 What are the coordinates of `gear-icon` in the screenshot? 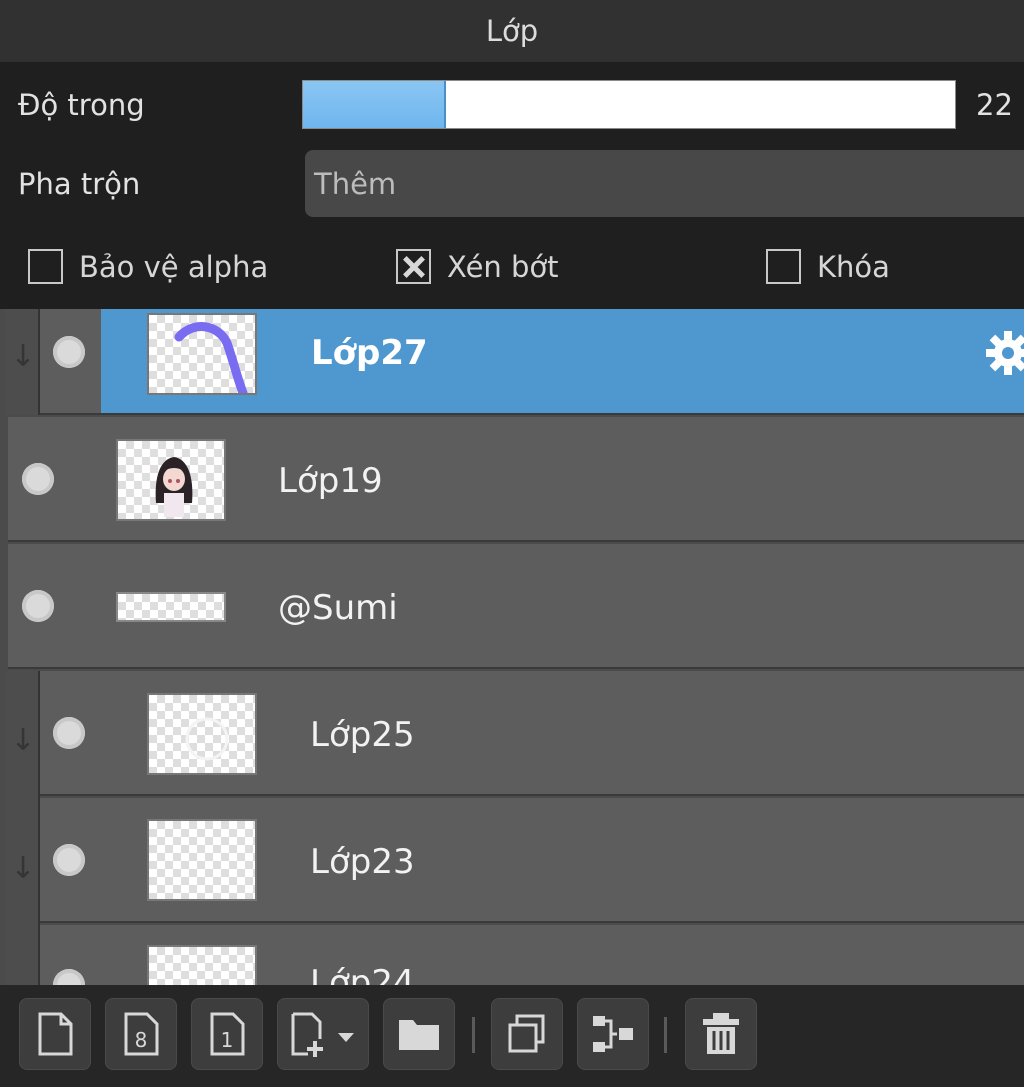 It's located at (1004, 353).